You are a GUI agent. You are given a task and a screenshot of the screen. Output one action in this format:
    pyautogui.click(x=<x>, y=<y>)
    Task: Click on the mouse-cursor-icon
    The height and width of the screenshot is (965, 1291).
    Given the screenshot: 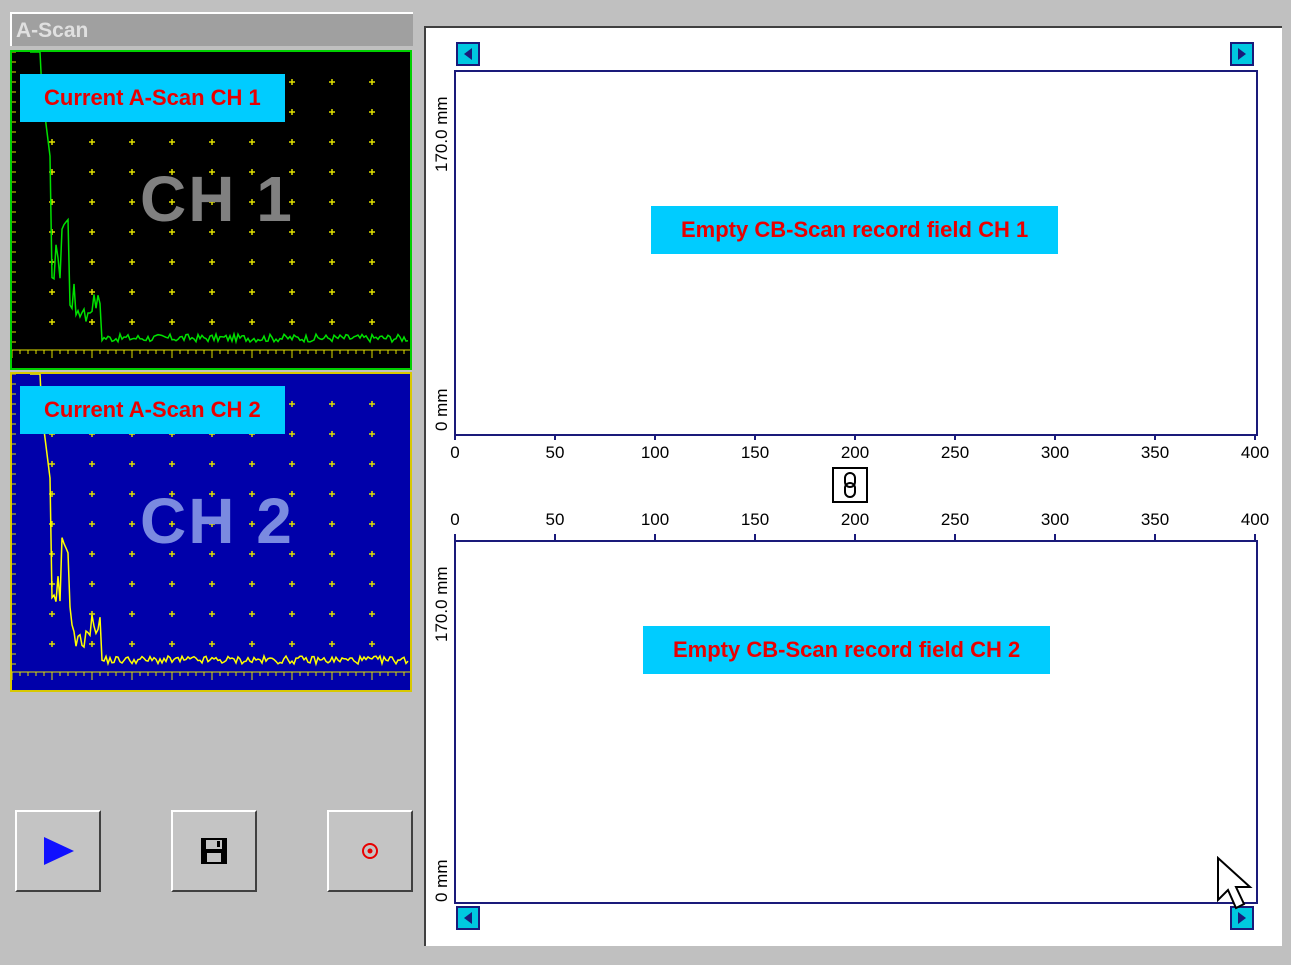 What is the action you would take?
    pyautogui.click(x=1235, y=883)
    